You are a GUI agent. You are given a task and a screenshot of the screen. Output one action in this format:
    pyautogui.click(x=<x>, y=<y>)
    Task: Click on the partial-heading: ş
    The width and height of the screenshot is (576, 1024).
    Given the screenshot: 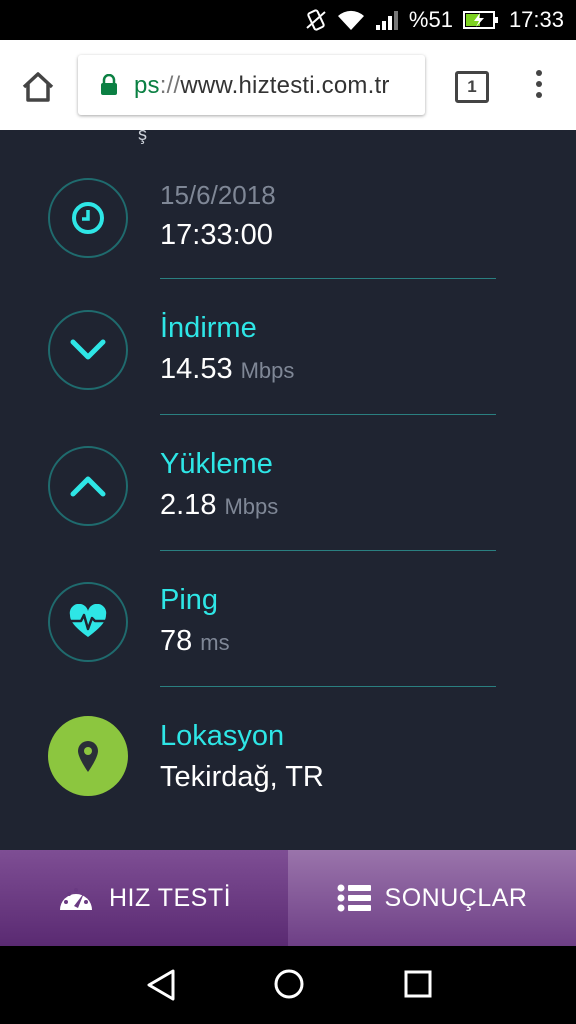 What is the action you would take?
    pyautogui.click(x=142, y=137)
    